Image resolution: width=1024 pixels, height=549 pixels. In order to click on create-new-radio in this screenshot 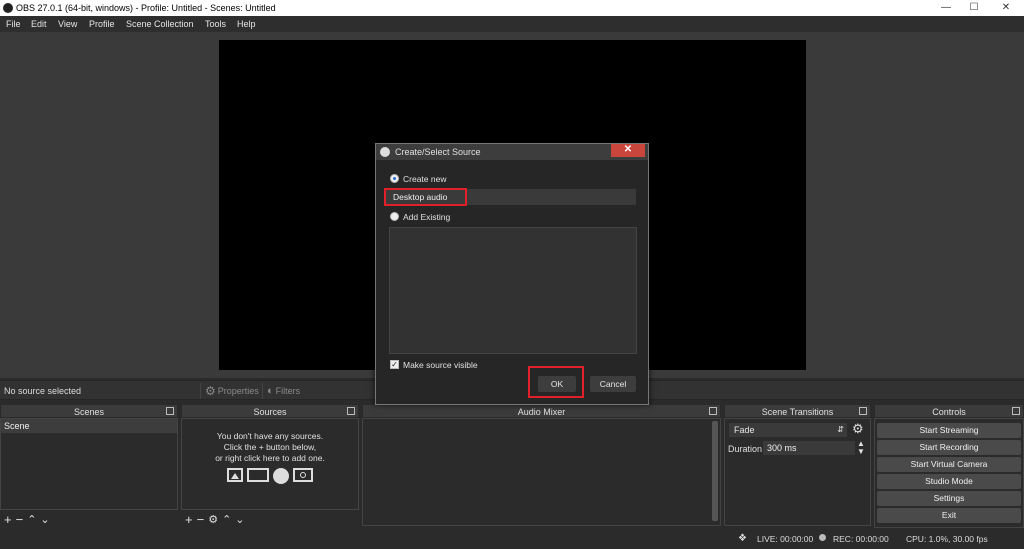, I will do `click(394, 178)`.